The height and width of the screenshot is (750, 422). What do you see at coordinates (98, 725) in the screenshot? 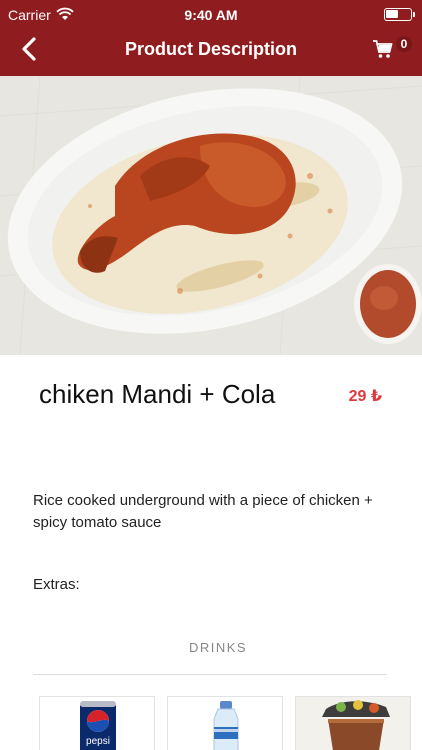
I see `pepsi-can-icon: pepsi` at bounding box center [98, 725].